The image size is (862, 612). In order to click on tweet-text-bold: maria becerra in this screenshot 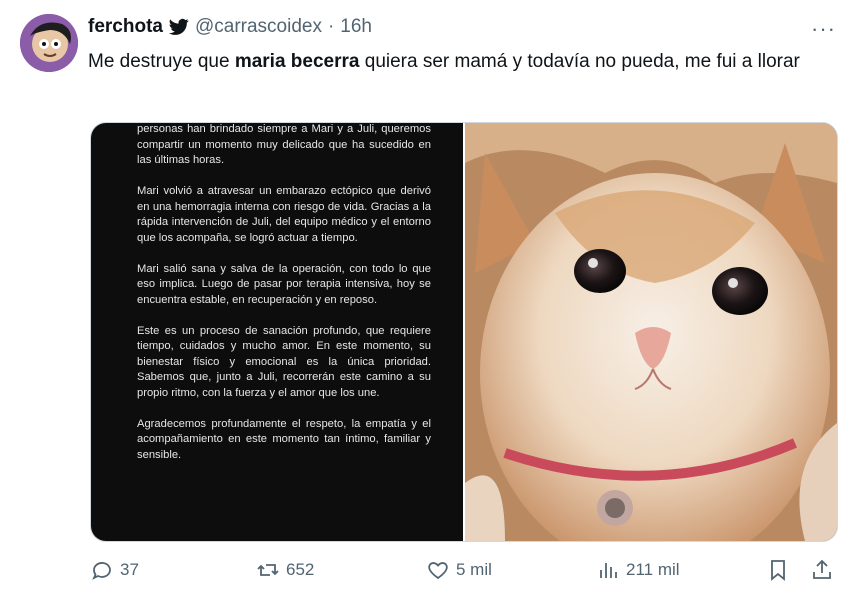, I will do `click(297, 61)`.